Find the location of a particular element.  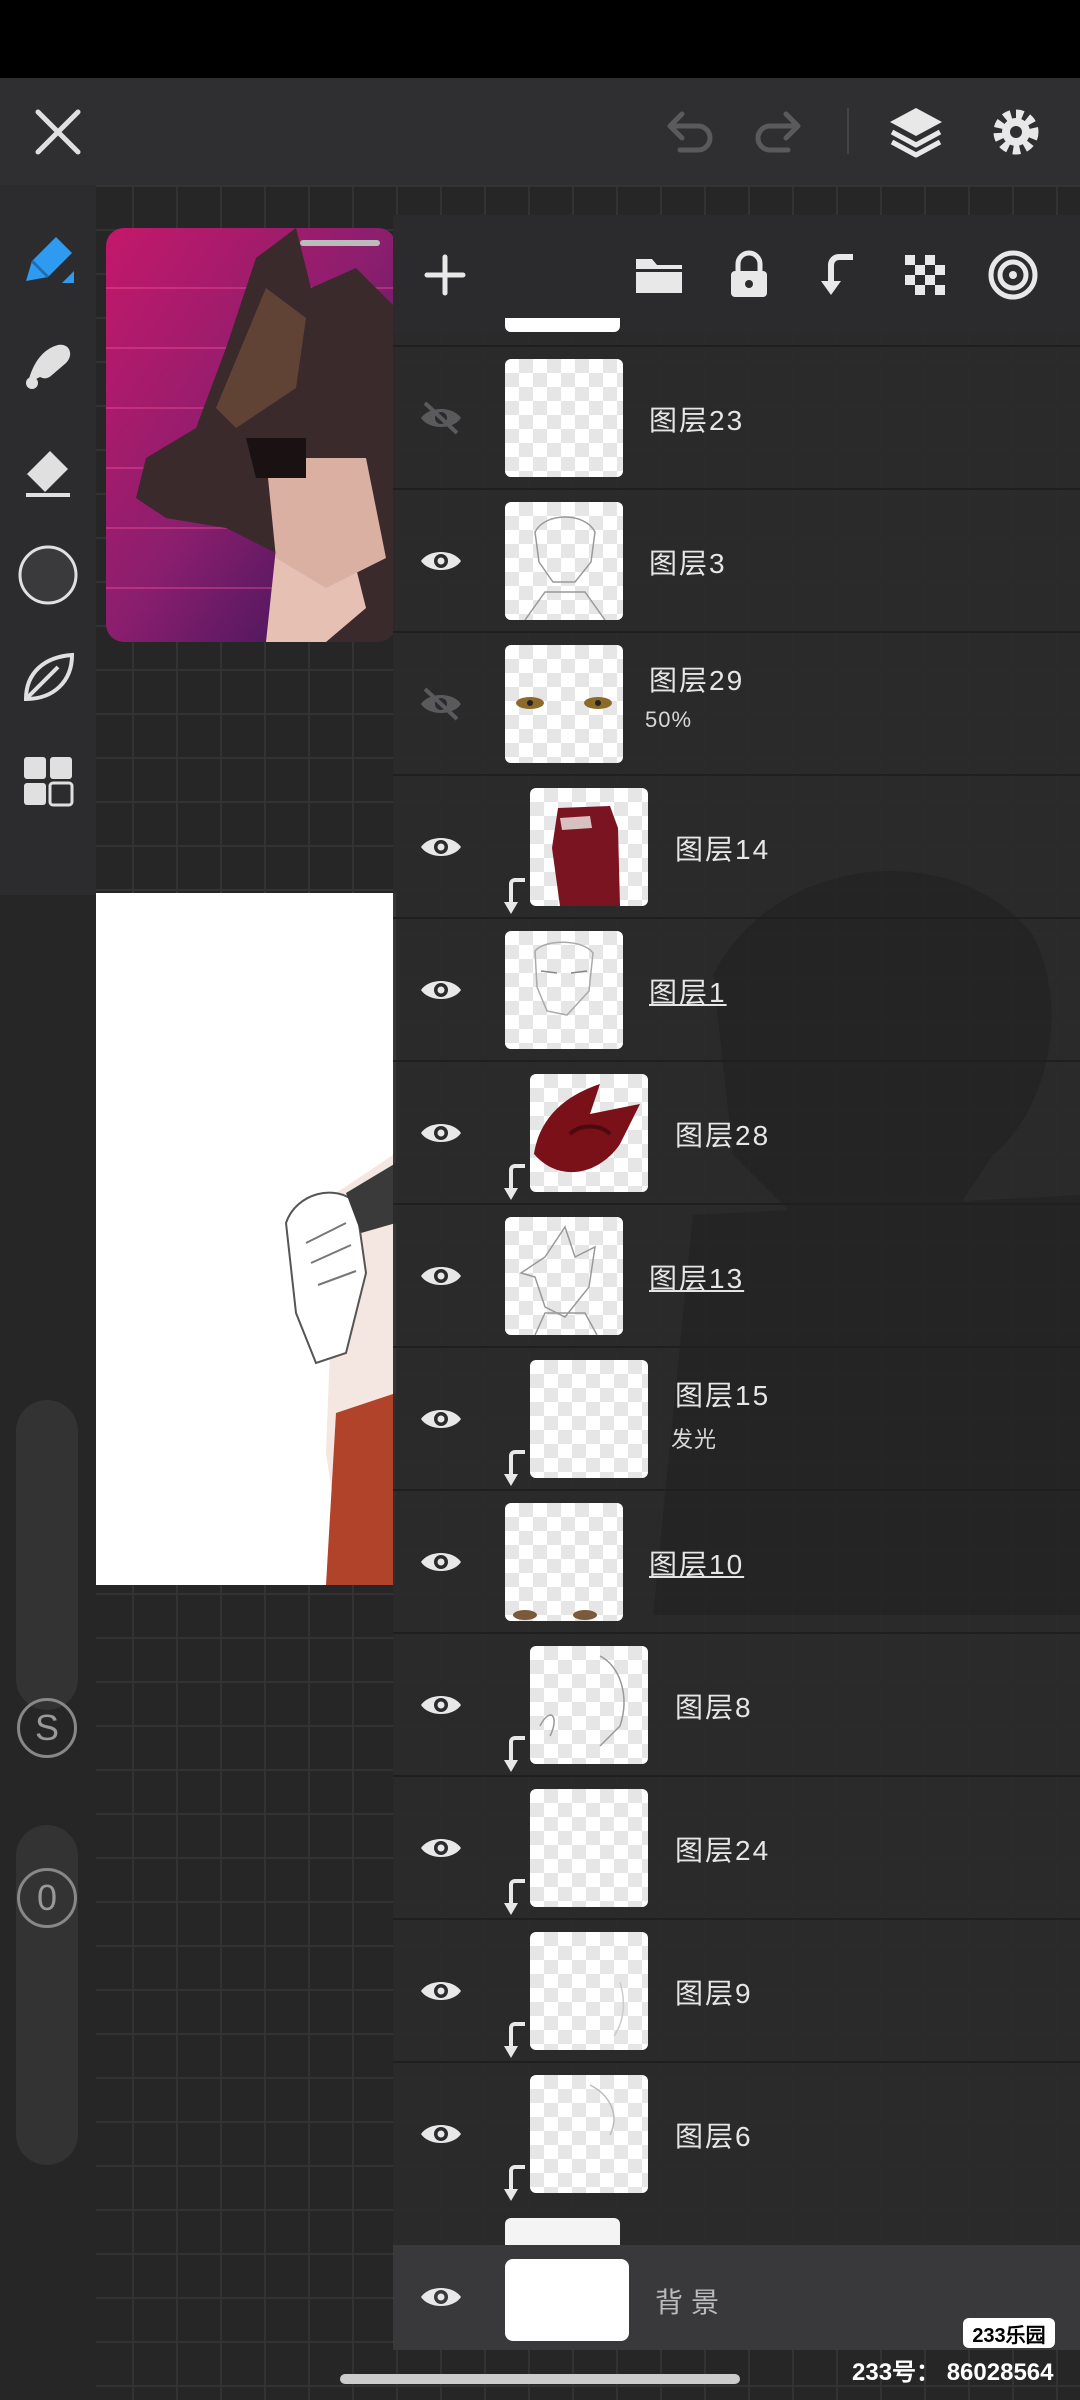

layer-row: 图层14 is located at coordinates (736, 845).